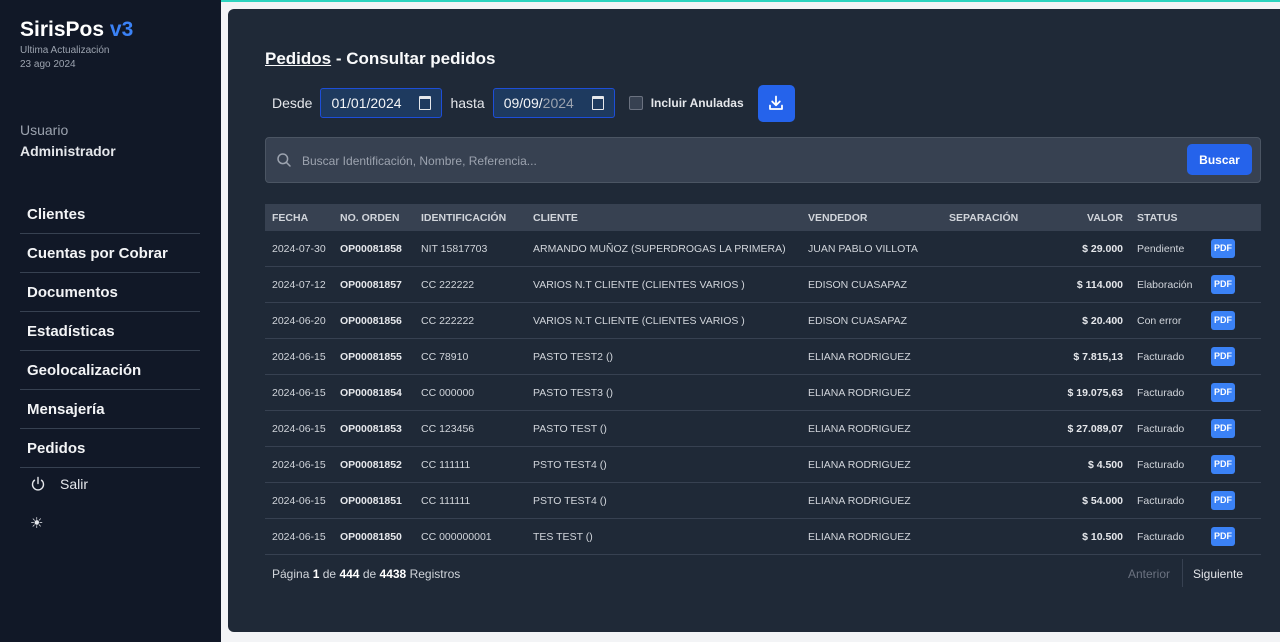 The height and width of the screenshot is (642, 1280). What do you see at coordinates (349, 574) in the screenshot?
I see `pager-total-pages: 444` at bounding box center [349, 574].